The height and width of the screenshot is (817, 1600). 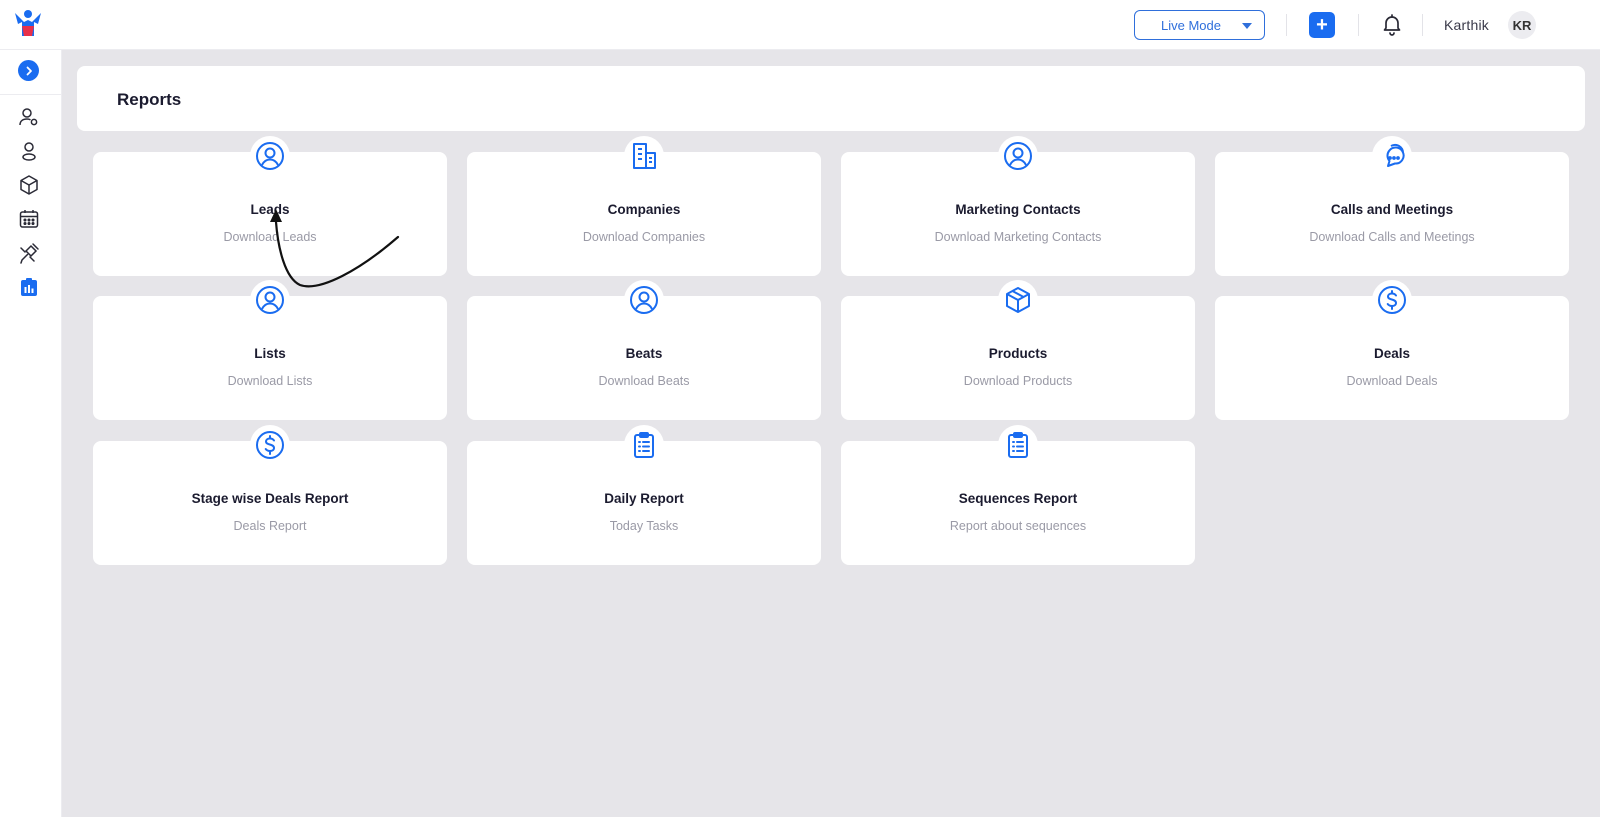 What do you see at coordinates (1018, 353) in the screenshot?
I see `report-title: Products` at bounding box center [1018, 353].